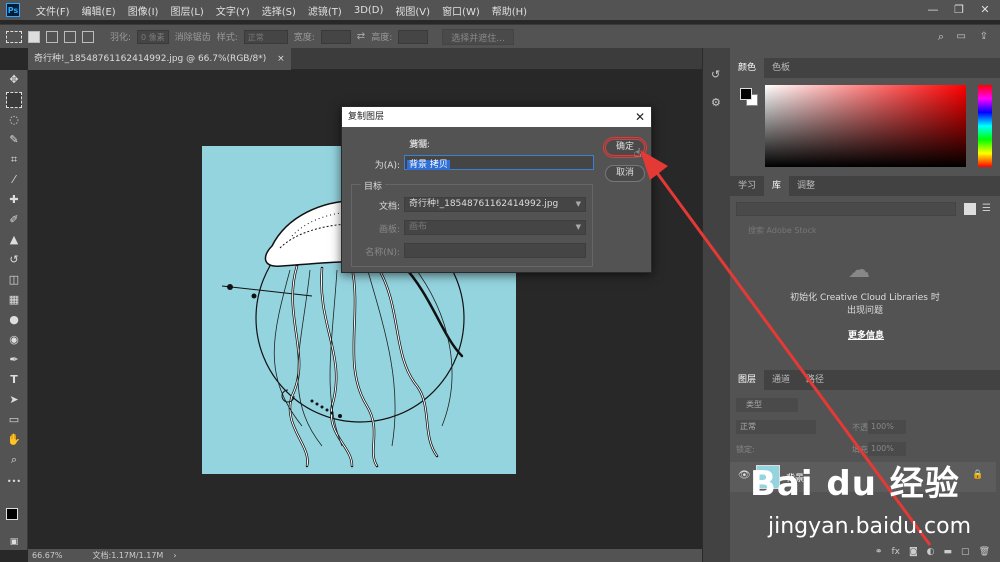  I want to click on baidu-watermark-url: jingyan.baidu.com, so click(870, 526).